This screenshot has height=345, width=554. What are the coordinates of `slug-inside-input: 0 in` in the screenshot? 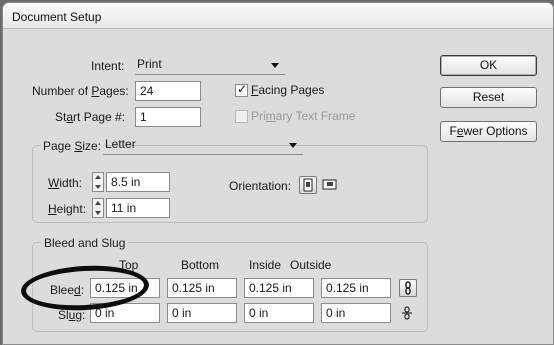 It's located at (279, 313).